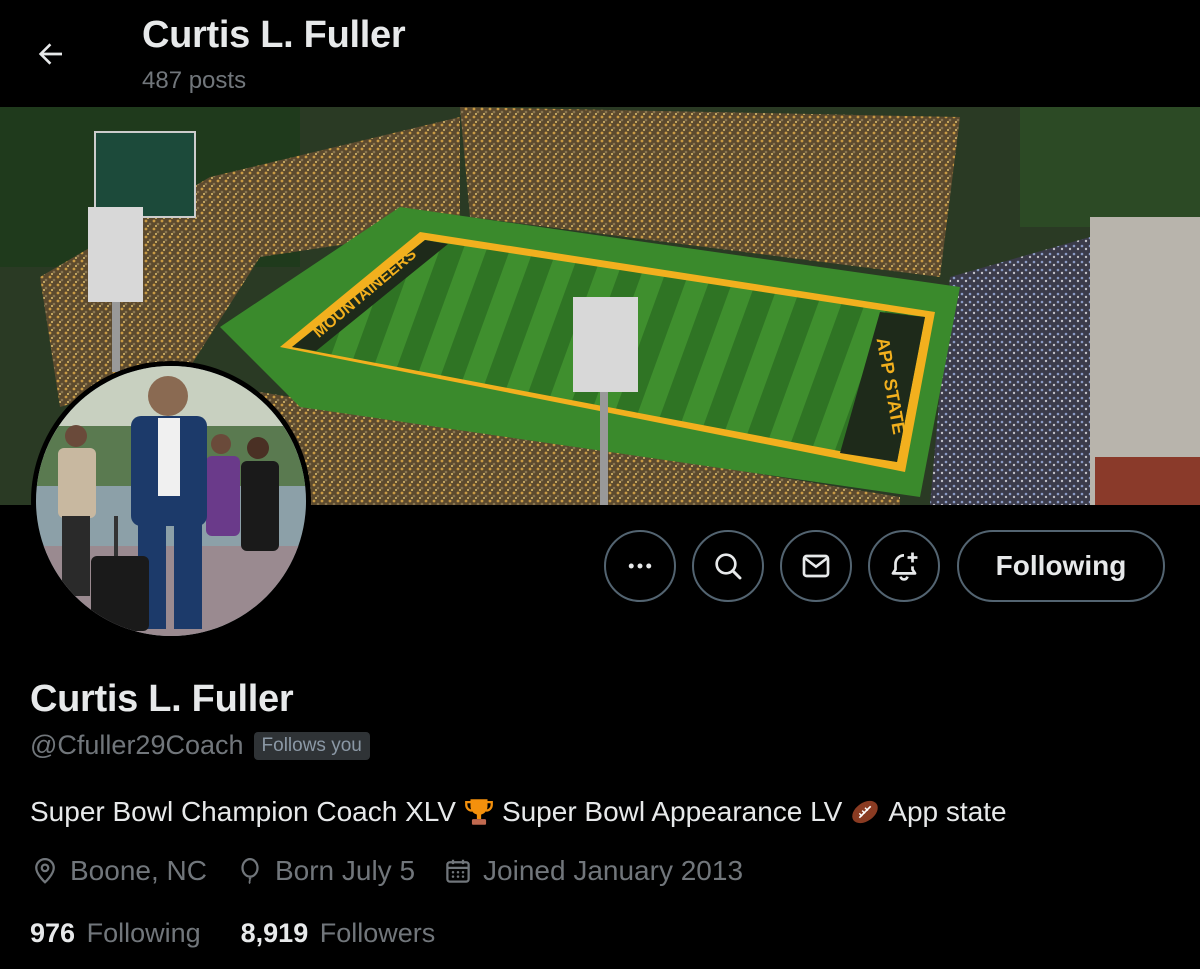 This screenshot has height=969, width=1200. What do you see at coordinates (345, 870) in the screenshot?
I see `birthday-text: Born July 5` at bounding box center [345, 870].